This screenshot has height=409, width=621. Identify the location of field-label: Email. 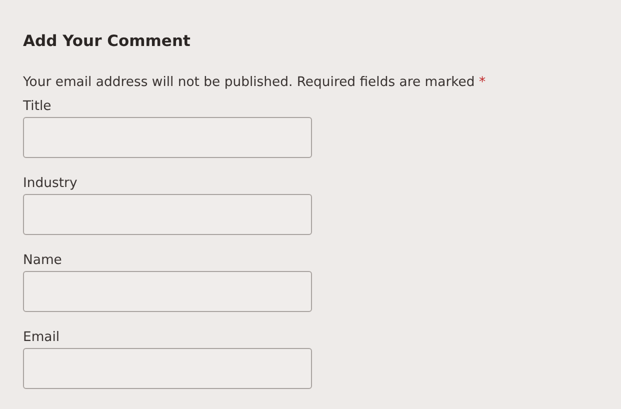
(41, 338).